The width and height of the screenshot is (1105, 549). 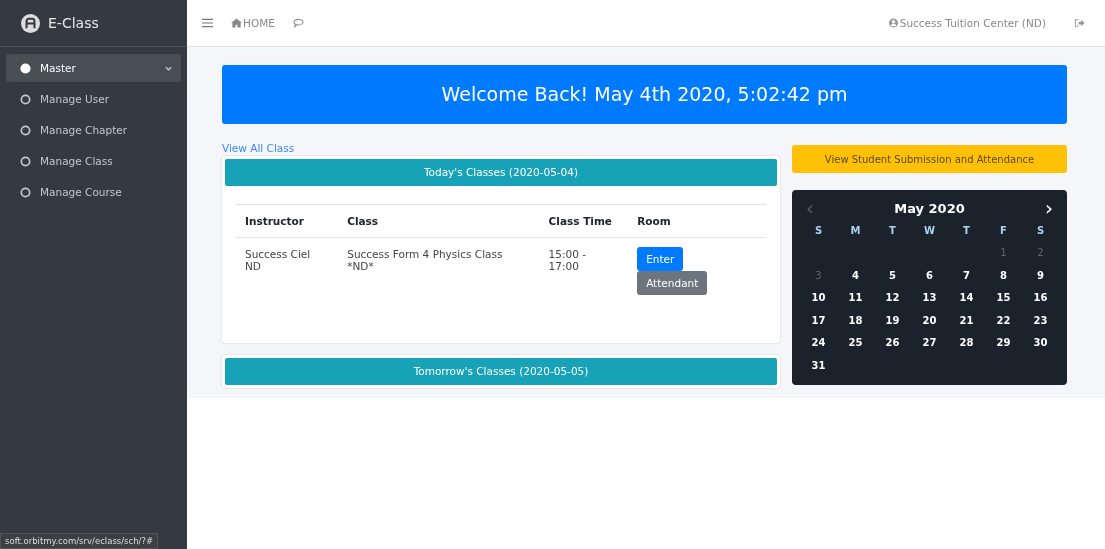 I want to click on submission-button: View Student Submission and Attendance, so click(x=929, y=159).